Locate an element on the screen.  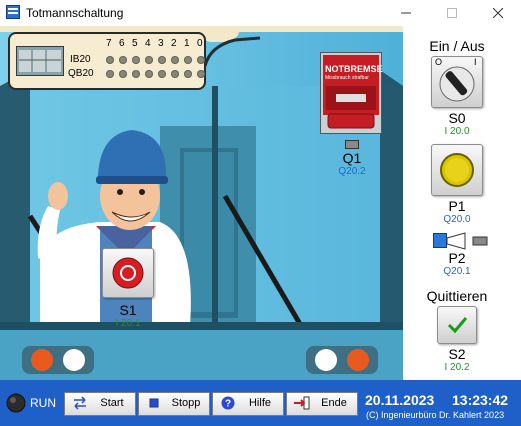
ende-button: Ende is located at coordinates (322, 404).